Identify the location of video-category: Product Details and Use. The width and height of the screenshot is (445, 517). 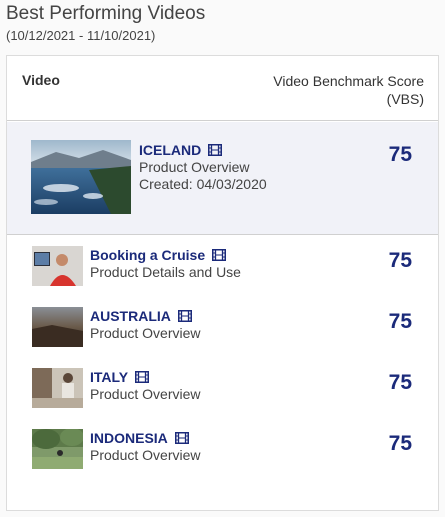
(165, 272).